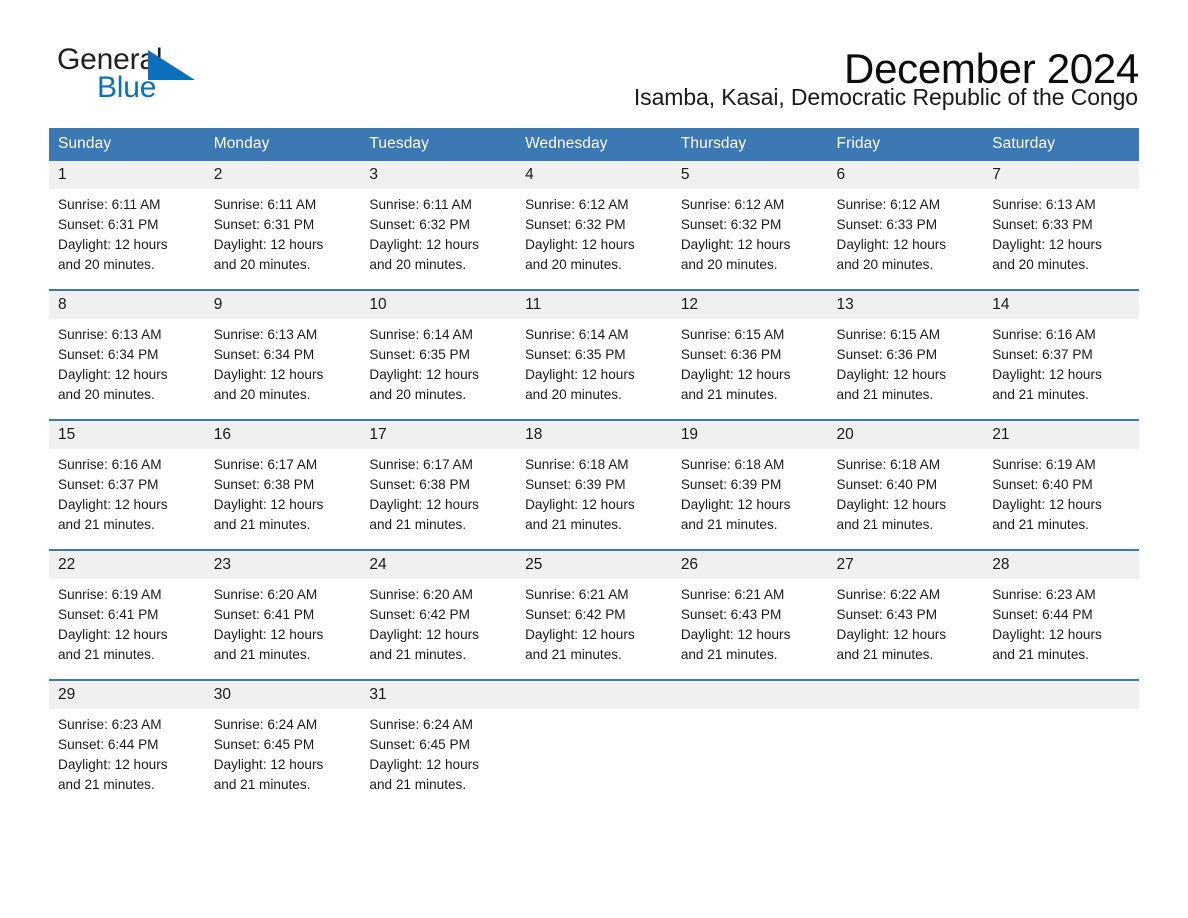  Describe the element at coordinates (127, 144) in the screenshot. I see `weekday-header-sunday: Sunday` at that location.